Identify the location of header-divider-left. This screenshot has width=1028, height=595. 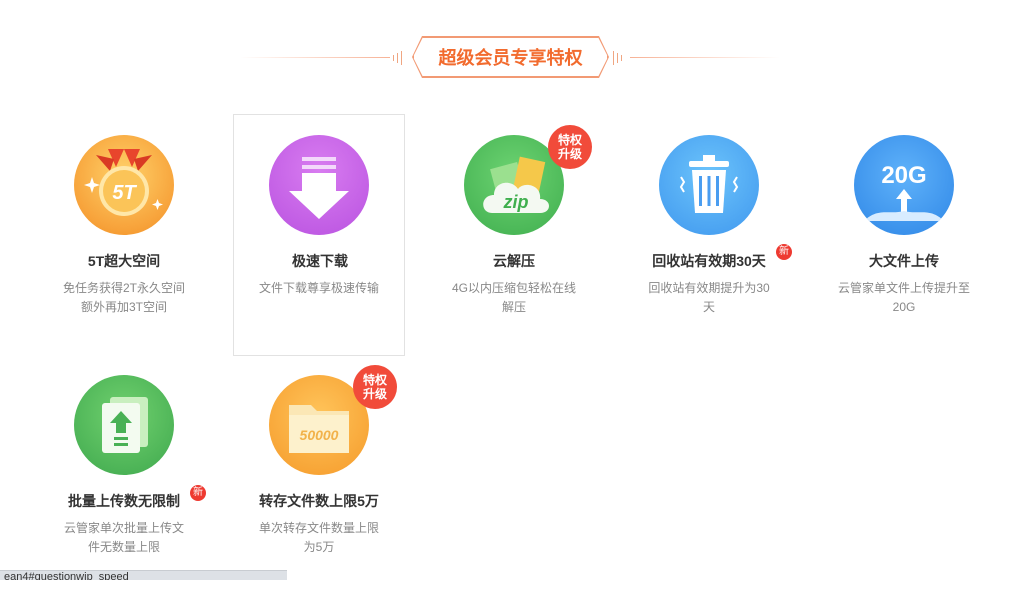
(315, 57).